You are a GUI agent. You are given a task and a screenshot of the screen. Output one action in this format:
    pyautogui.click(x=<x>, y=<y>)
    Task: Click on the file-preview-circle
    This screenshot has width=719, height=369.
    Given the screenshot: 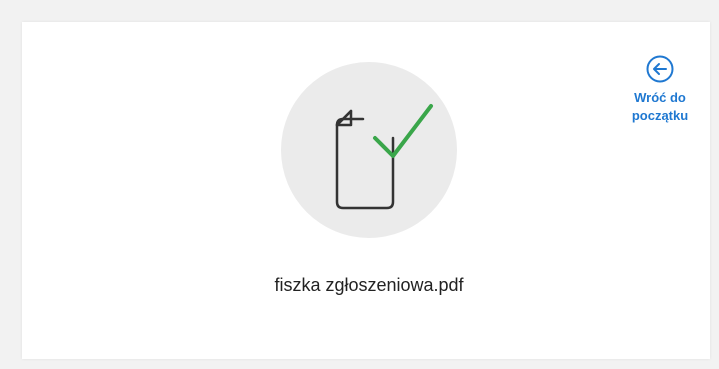 What is the action you would take?
    pyautogui.click(x=369, y=150)
    